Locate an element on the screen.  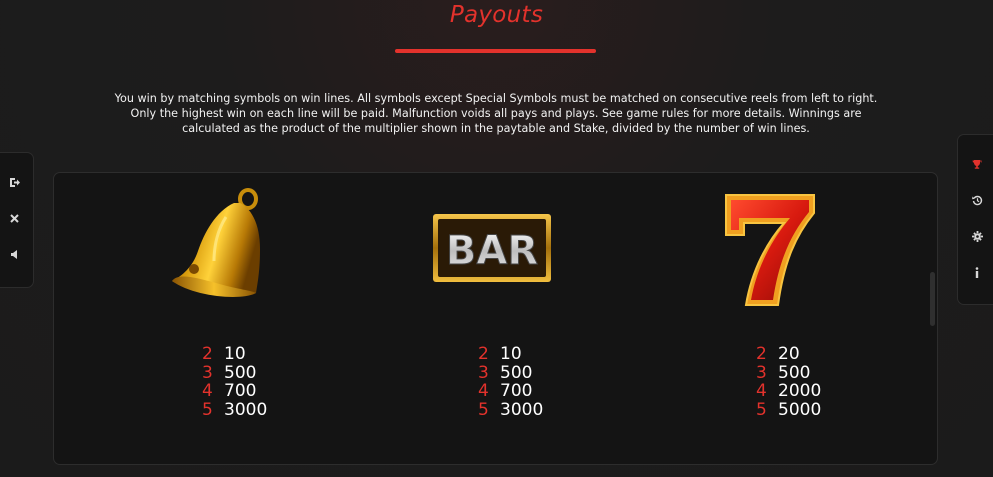
trophy-button is located at coordinates (977, 164).